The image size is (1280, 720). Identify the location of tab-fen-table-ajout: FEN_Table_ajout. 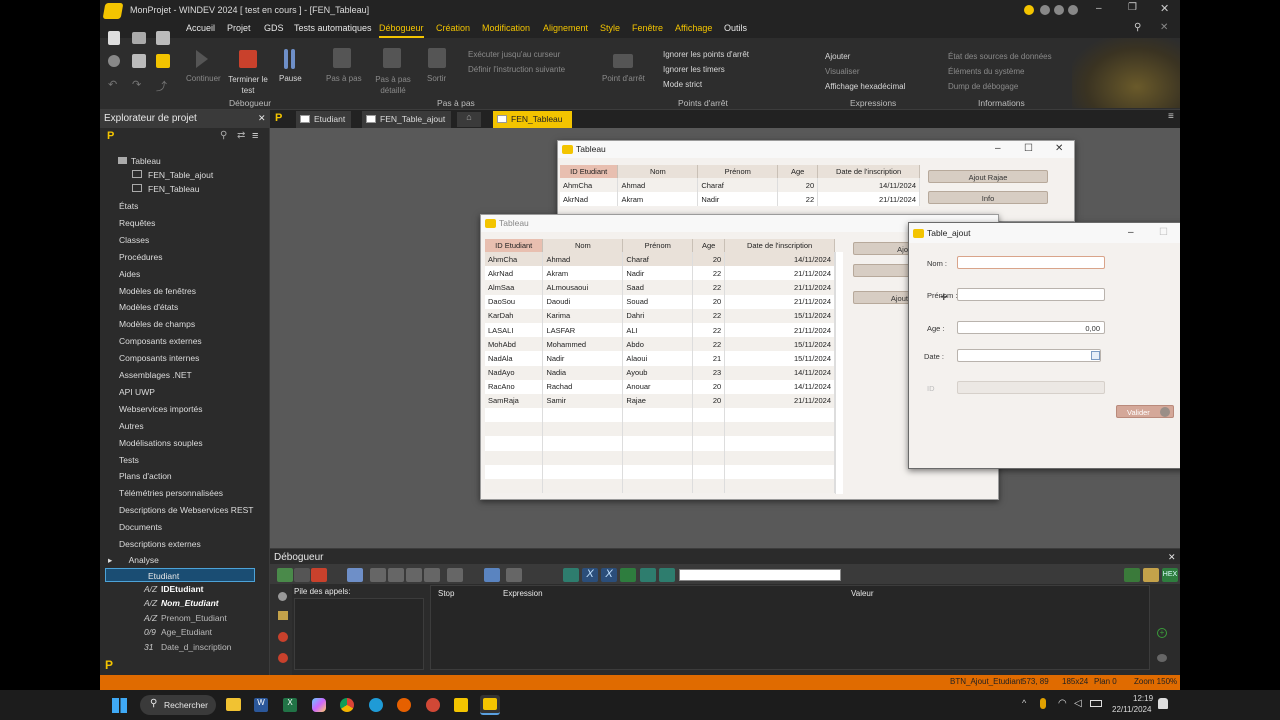
(407, 119).